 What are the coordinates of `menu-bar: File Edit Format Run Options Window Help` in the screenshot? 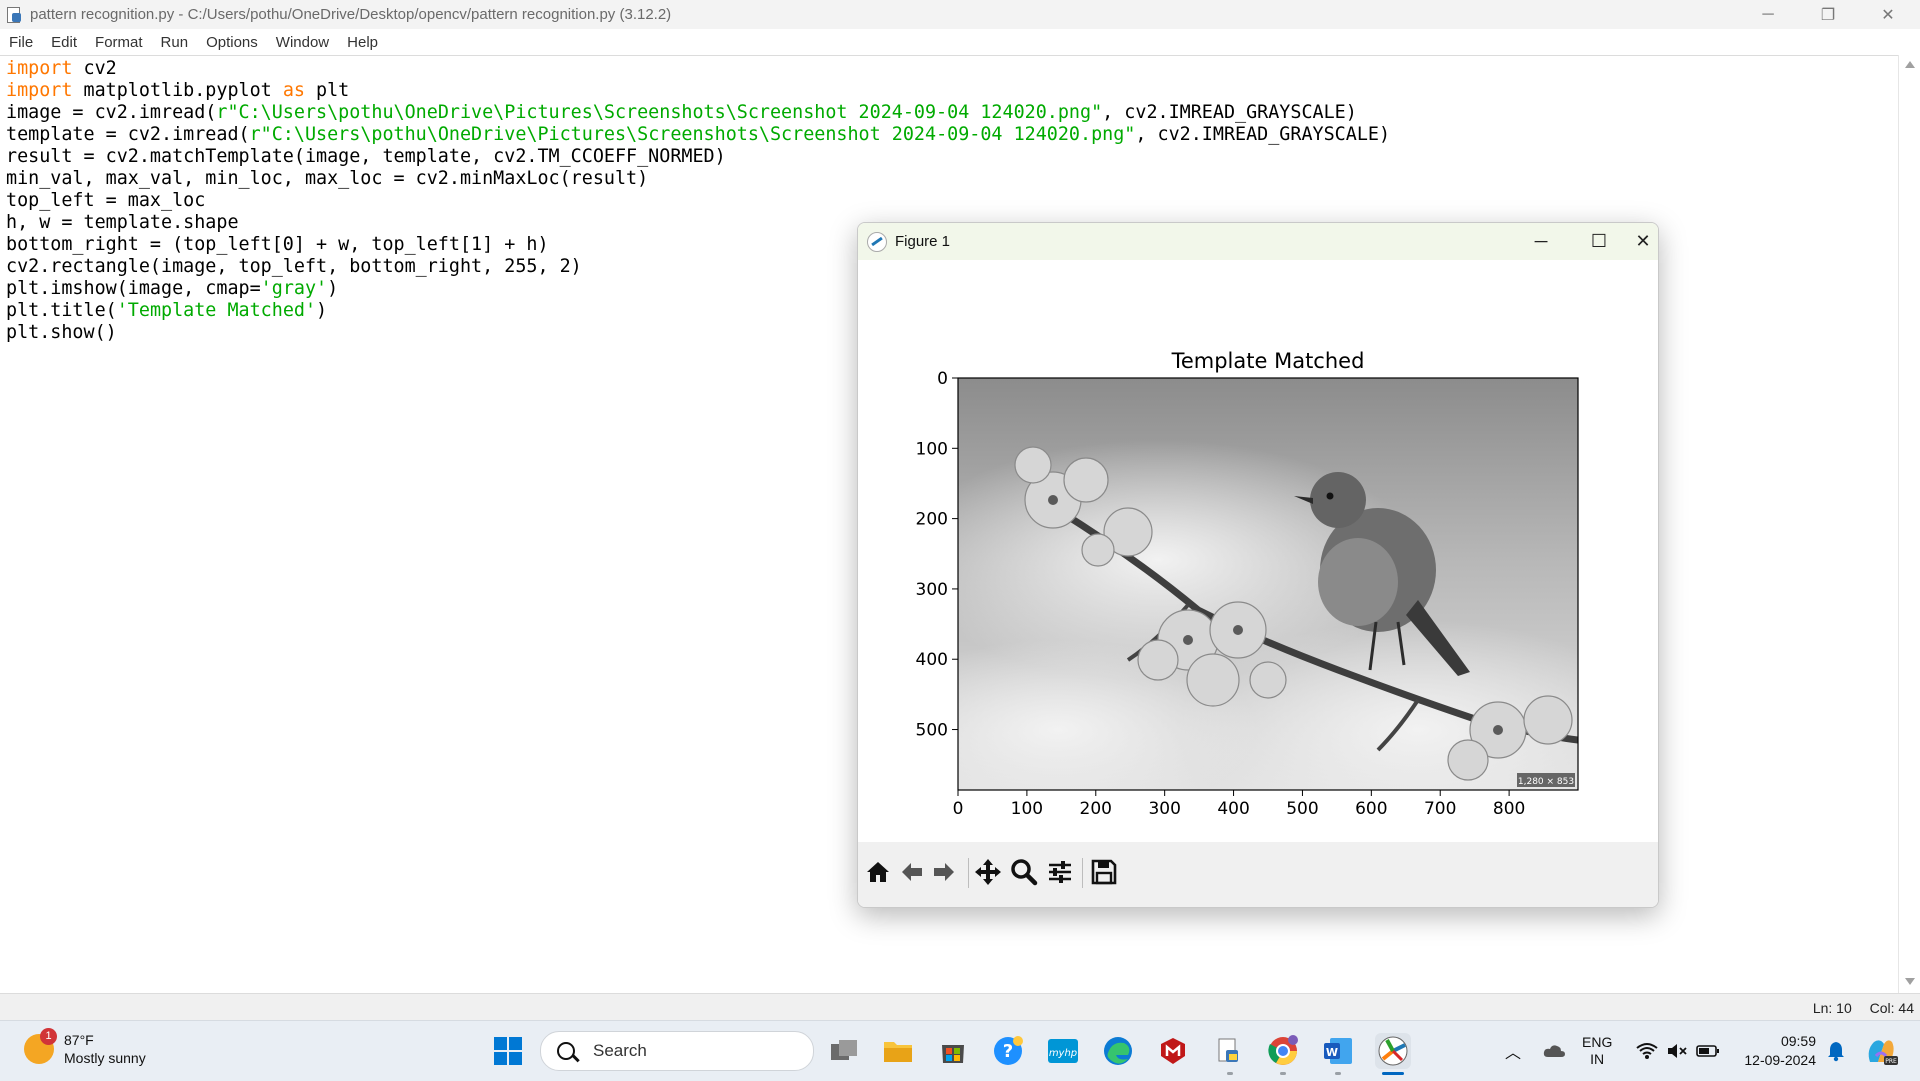 It's located at (960, 42).